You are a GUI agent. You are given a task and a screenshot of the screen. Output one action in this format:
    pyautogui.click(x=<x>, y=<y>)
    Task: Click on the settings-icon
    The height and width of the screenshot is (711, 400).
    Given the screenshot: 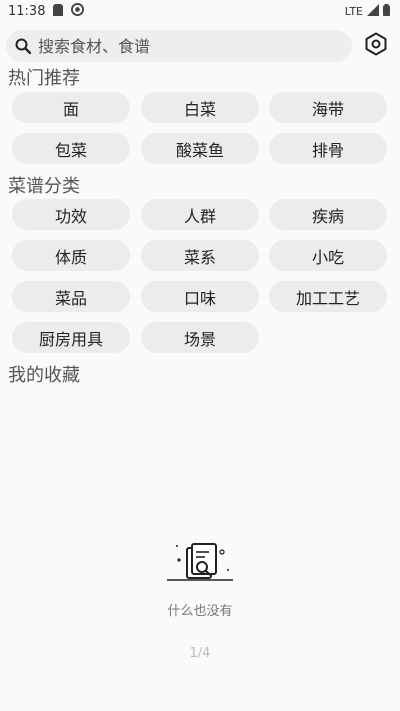 What is the action you would take?
    pyautogui.click(x=376, y=46)
    